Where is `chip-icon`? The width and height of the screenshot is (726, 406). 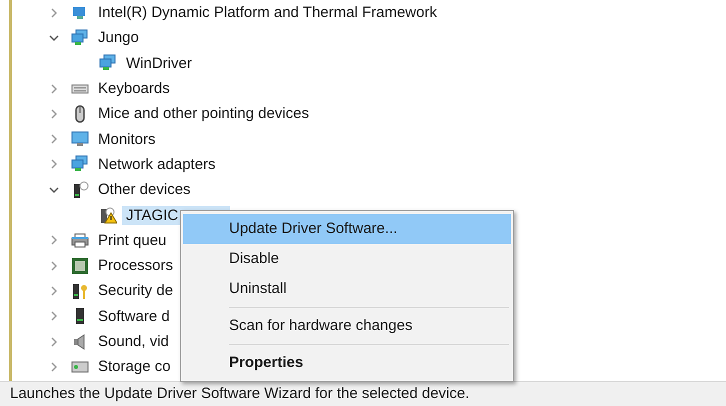
chip-icon is located at coordinates (80, 265).